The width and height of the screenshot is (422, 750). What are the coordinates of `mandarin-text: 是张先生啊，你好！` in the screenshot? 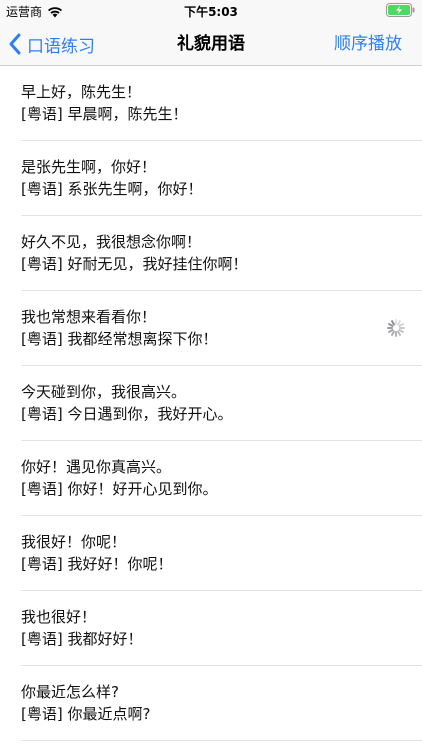 It's located at (89, 167).